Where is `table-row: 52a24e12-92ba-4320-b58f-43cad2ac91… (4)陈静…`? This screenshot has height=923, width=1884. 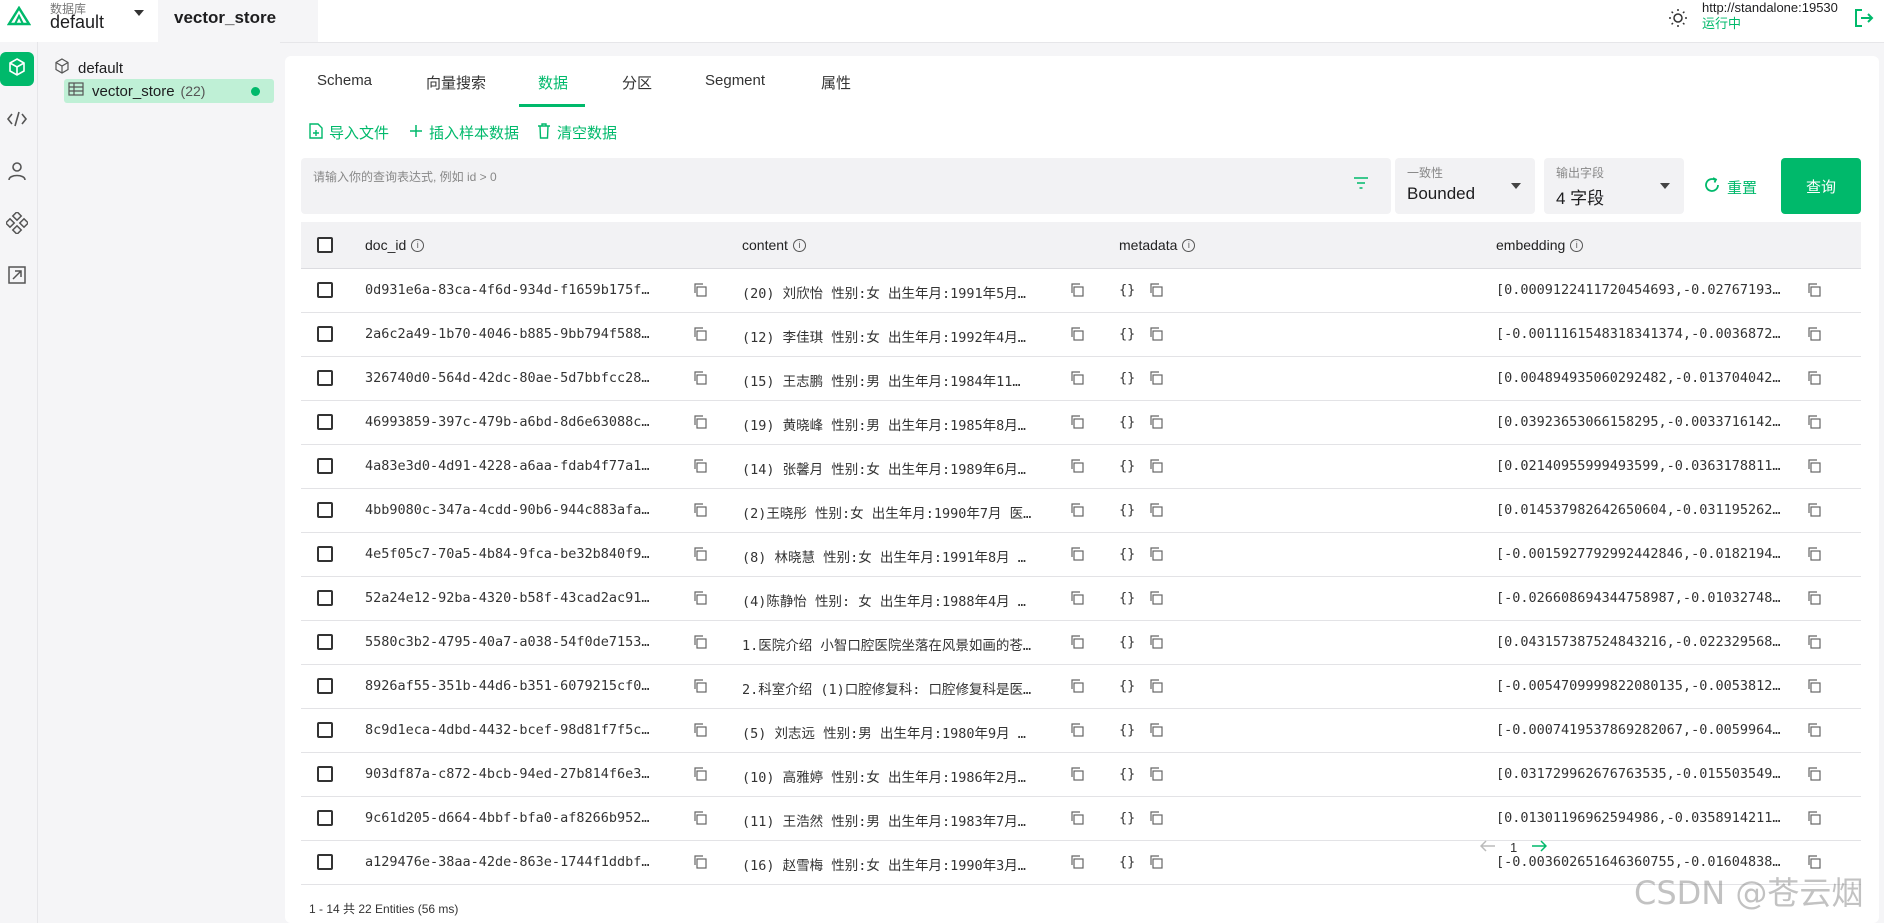 table-row: 52a24e12-92ba-4320-b58f-43cad2ac91… (4)陈静… is located at coordinates (1081, 599).